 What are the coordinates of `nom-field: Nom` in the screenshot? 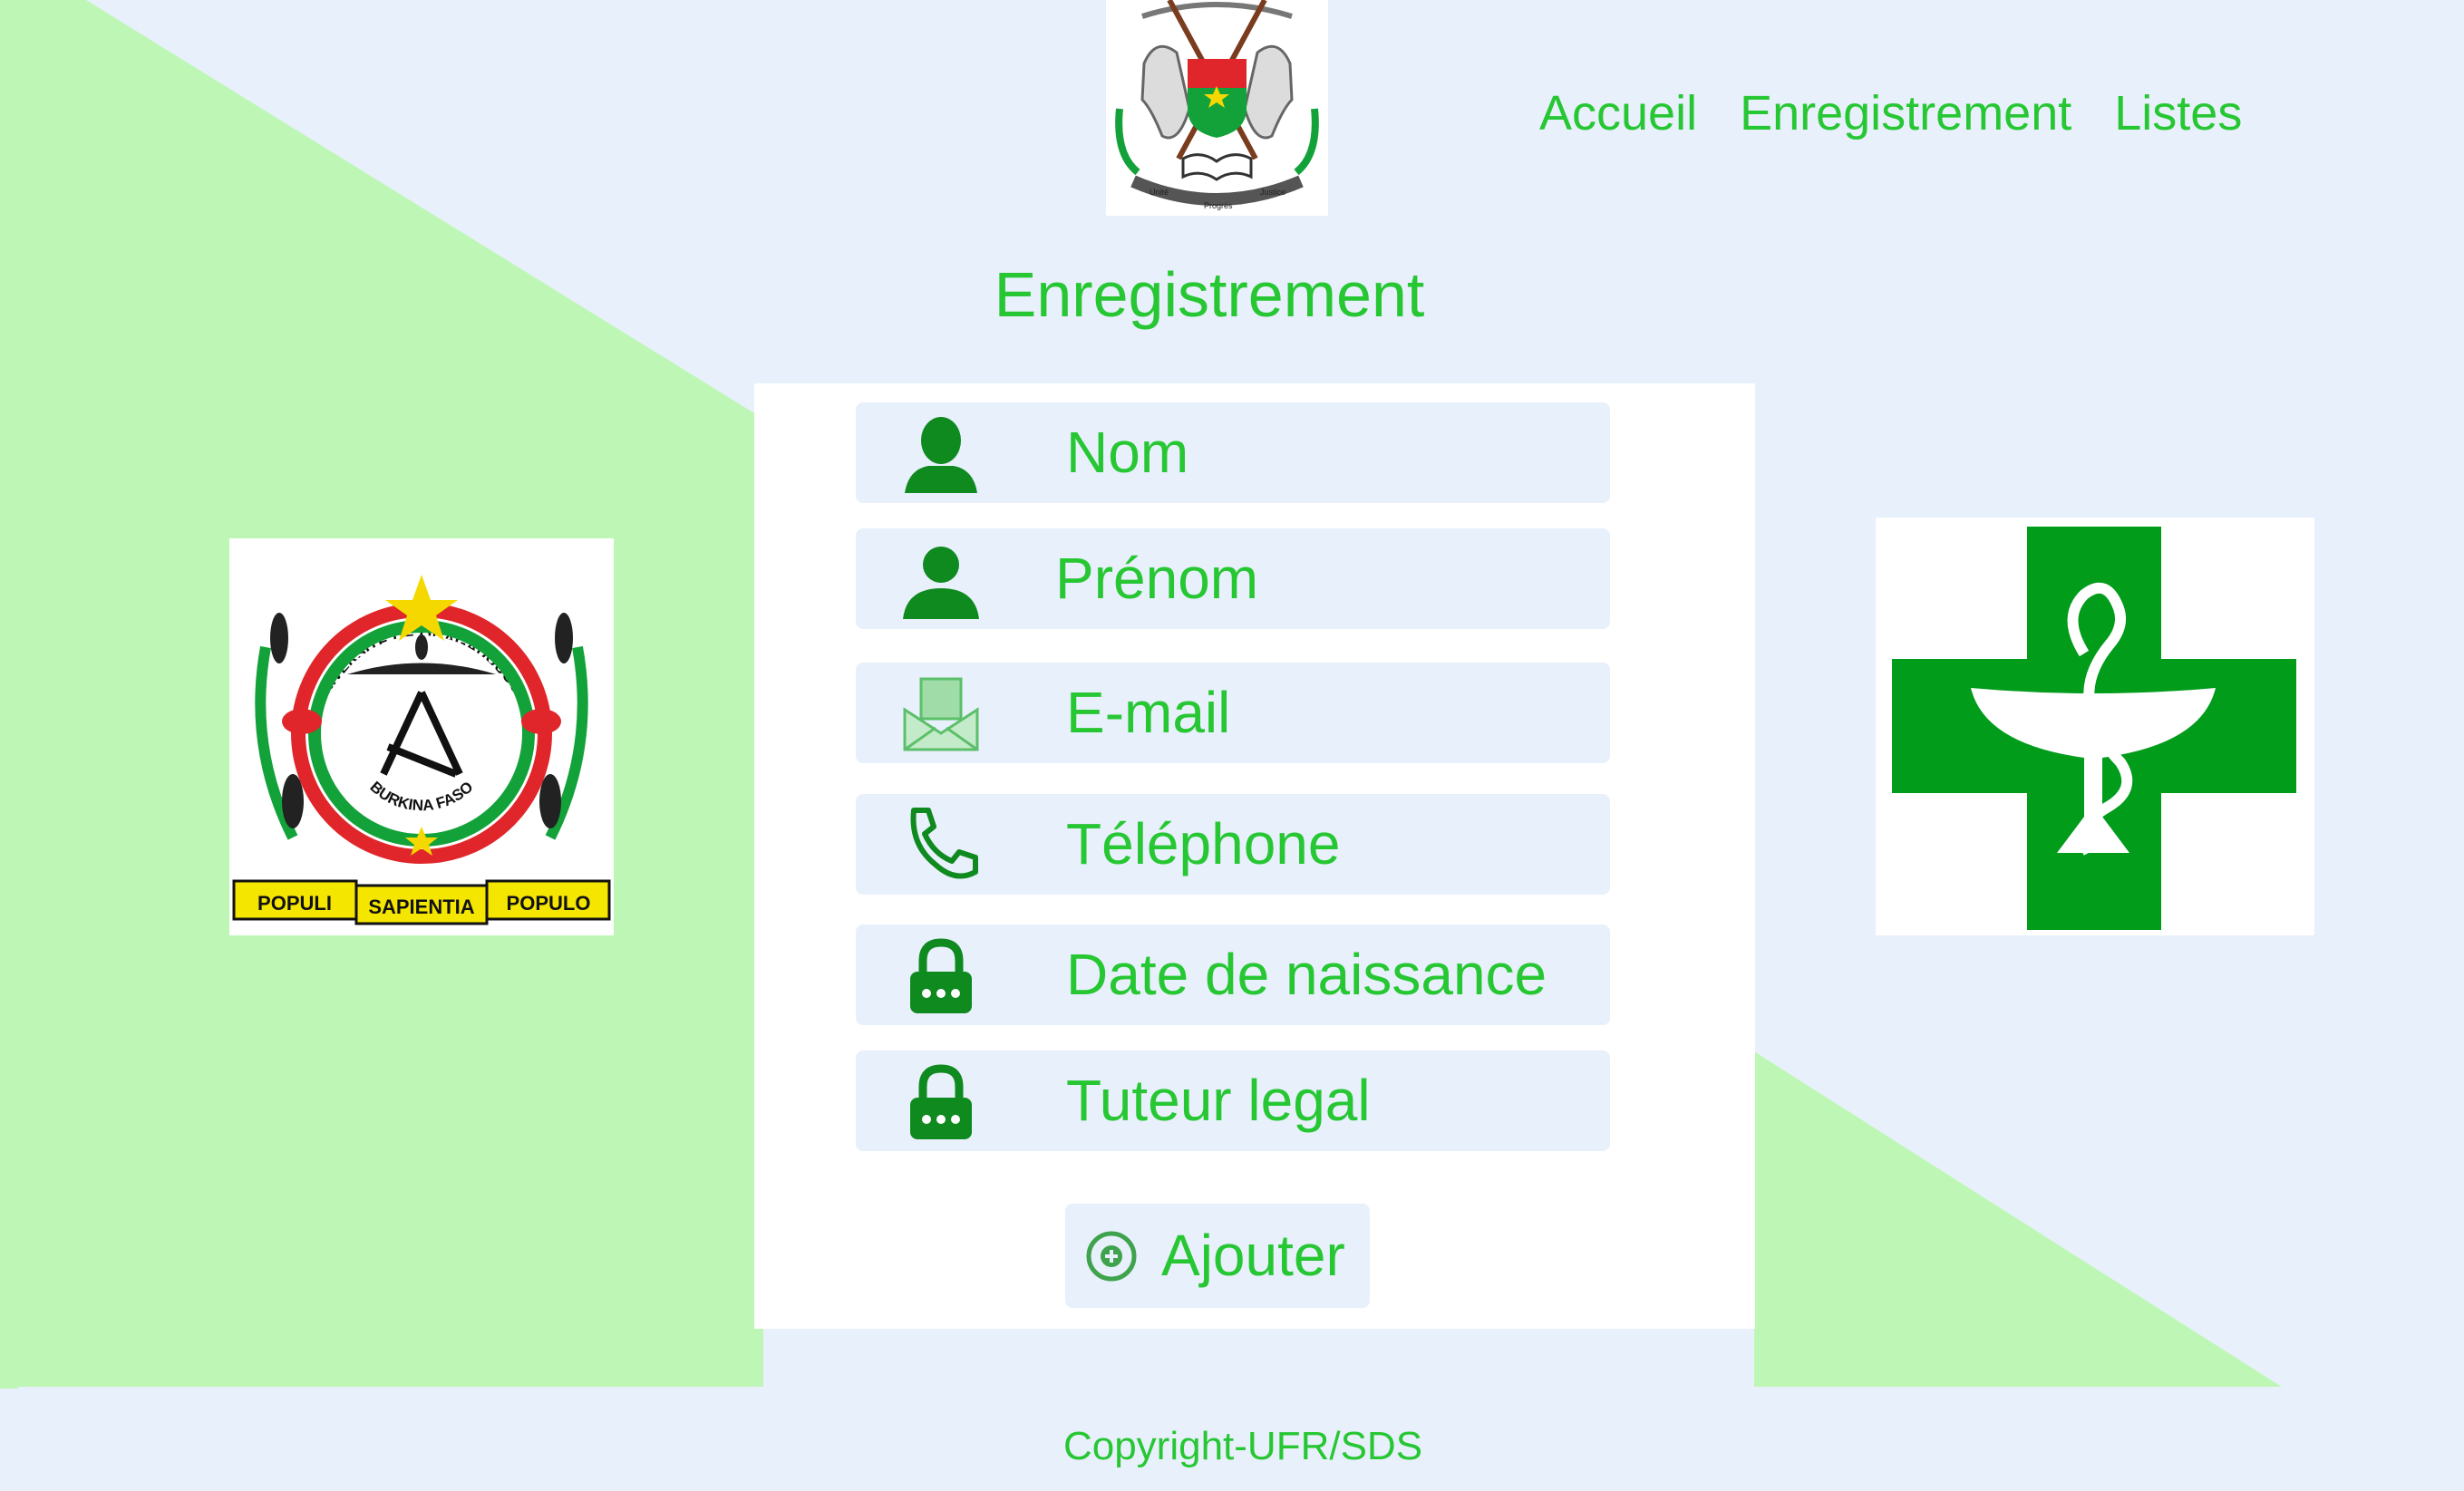 It's located at (1233, 452).